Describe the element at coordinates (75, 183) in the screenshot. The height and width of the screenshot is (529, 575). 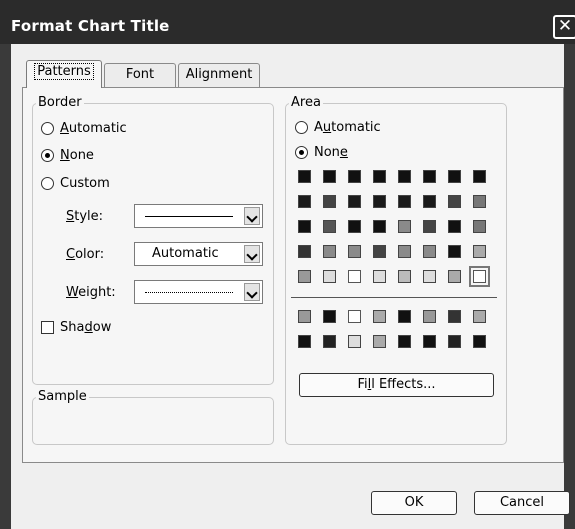
I see `border-custom-radio: Custom` at that location.